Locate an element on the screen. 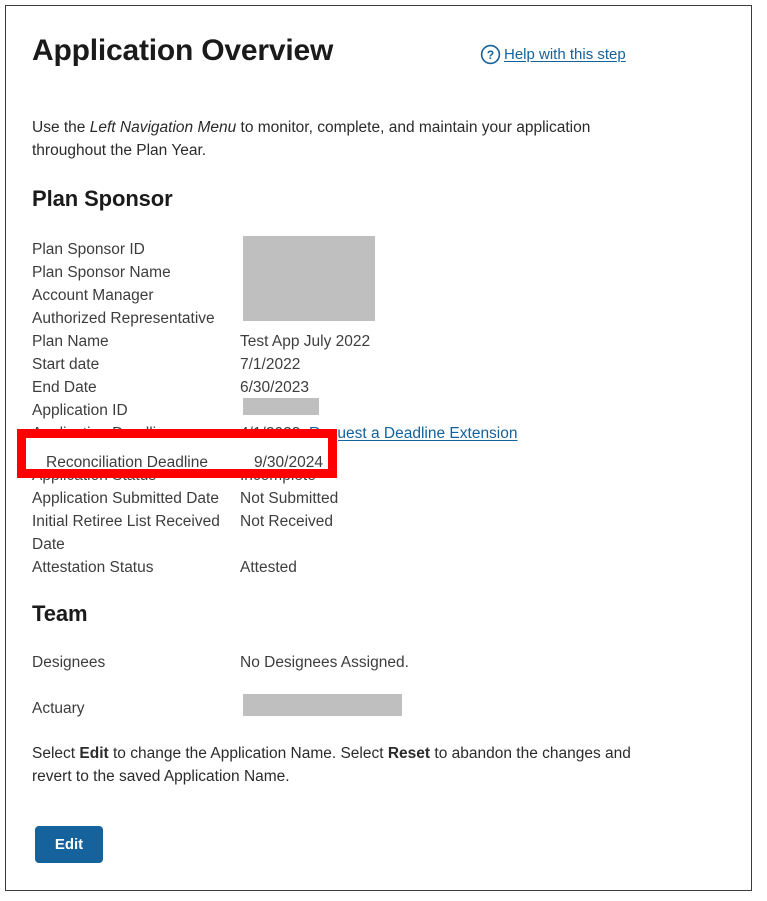 The height and width of the screenshot is (901, 767). table-row: Plan Sponsor Name is located at coordinates (382, 273).